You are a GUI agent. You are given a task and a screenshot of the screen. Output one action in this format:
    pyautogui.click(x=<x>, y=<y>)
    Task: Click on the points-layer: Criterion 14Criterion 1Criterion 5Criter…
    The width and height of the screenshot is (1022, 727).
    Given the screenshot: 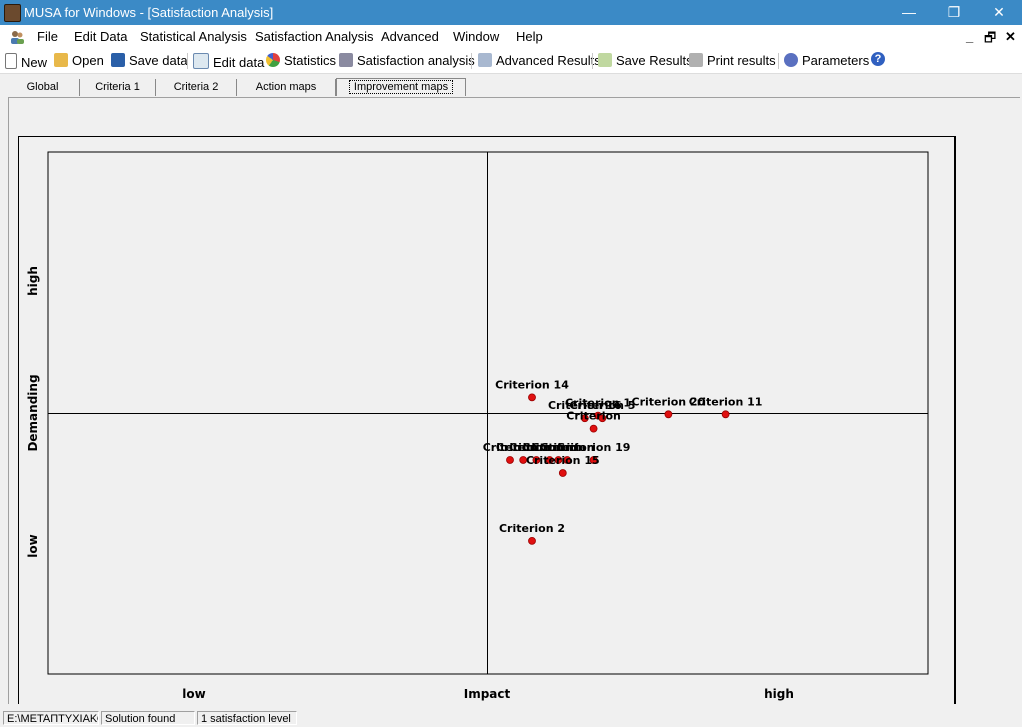 What is the action you would take?
    pyautogui.click(x=623, y=461)
    